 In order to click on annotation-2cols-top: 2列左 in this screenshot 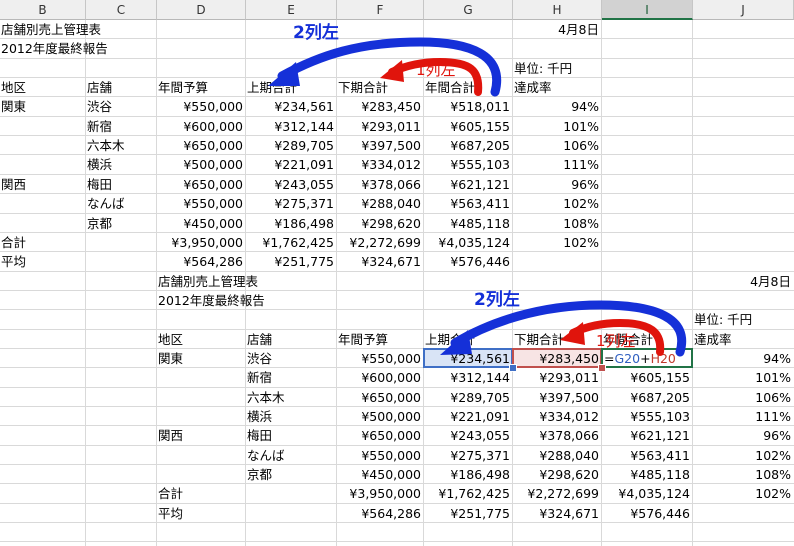, I will do `click(316, 32)`.